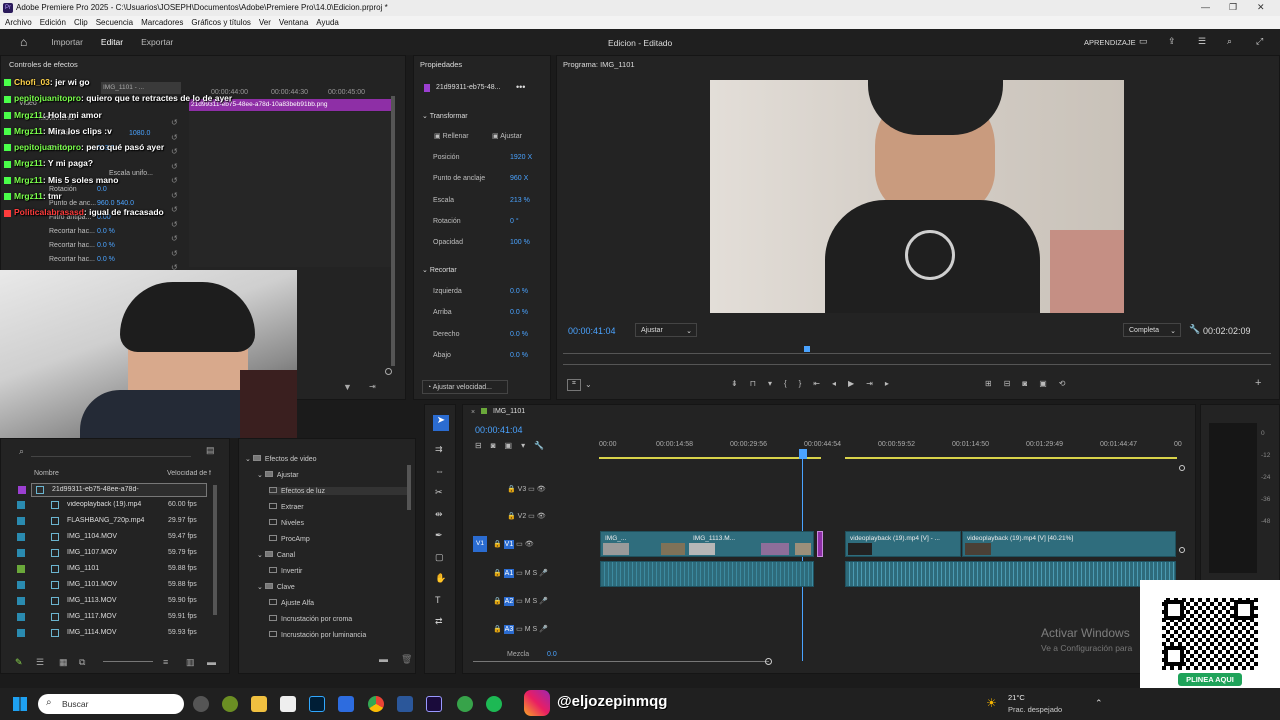  Describe the element at coordinates (113, 538) in the screenshot. I see `project-item: IMG_1104.MOV 59.47 fps` at that location.